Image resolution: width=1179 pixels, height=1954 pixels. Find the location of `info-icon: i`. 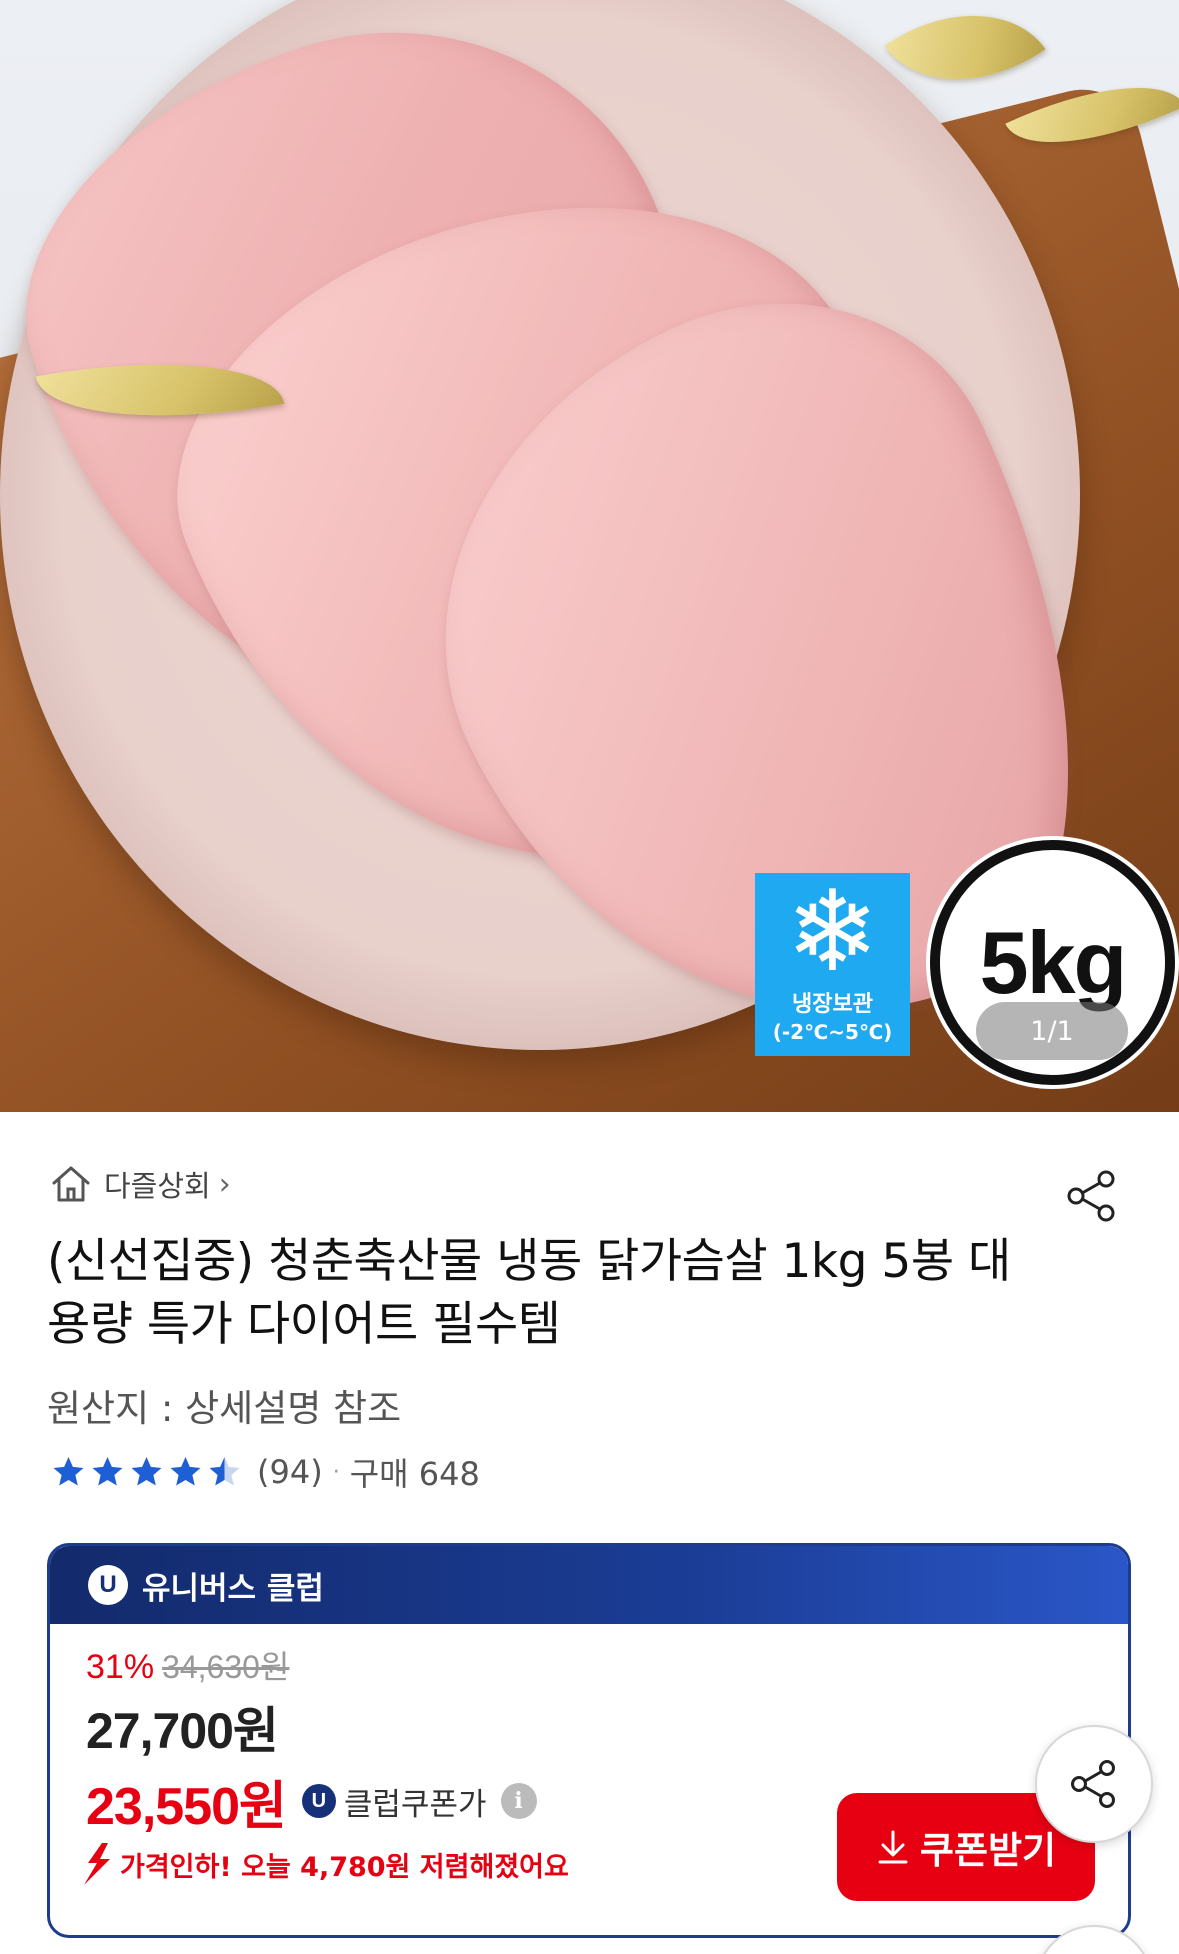

info-icon: i is located at coordinates (518, 1801).